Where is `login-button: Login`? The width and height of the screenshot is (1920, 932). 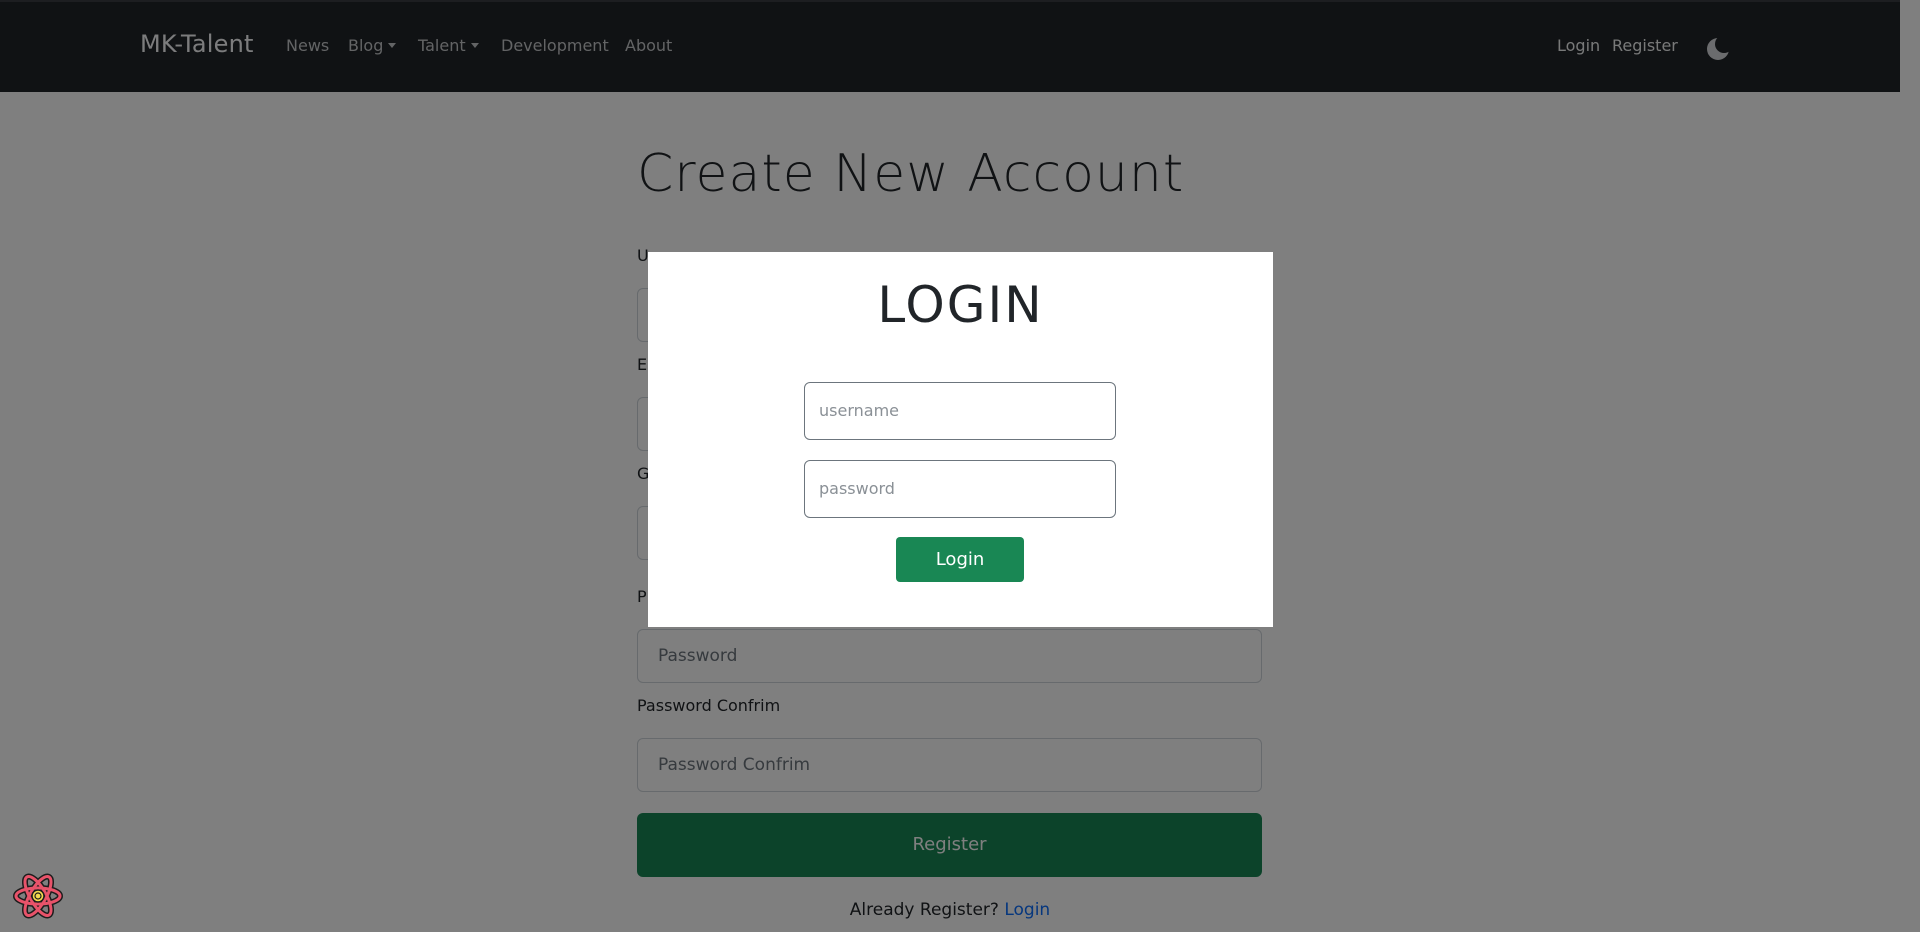 login-button: Login is located at coordinates (960, 559).